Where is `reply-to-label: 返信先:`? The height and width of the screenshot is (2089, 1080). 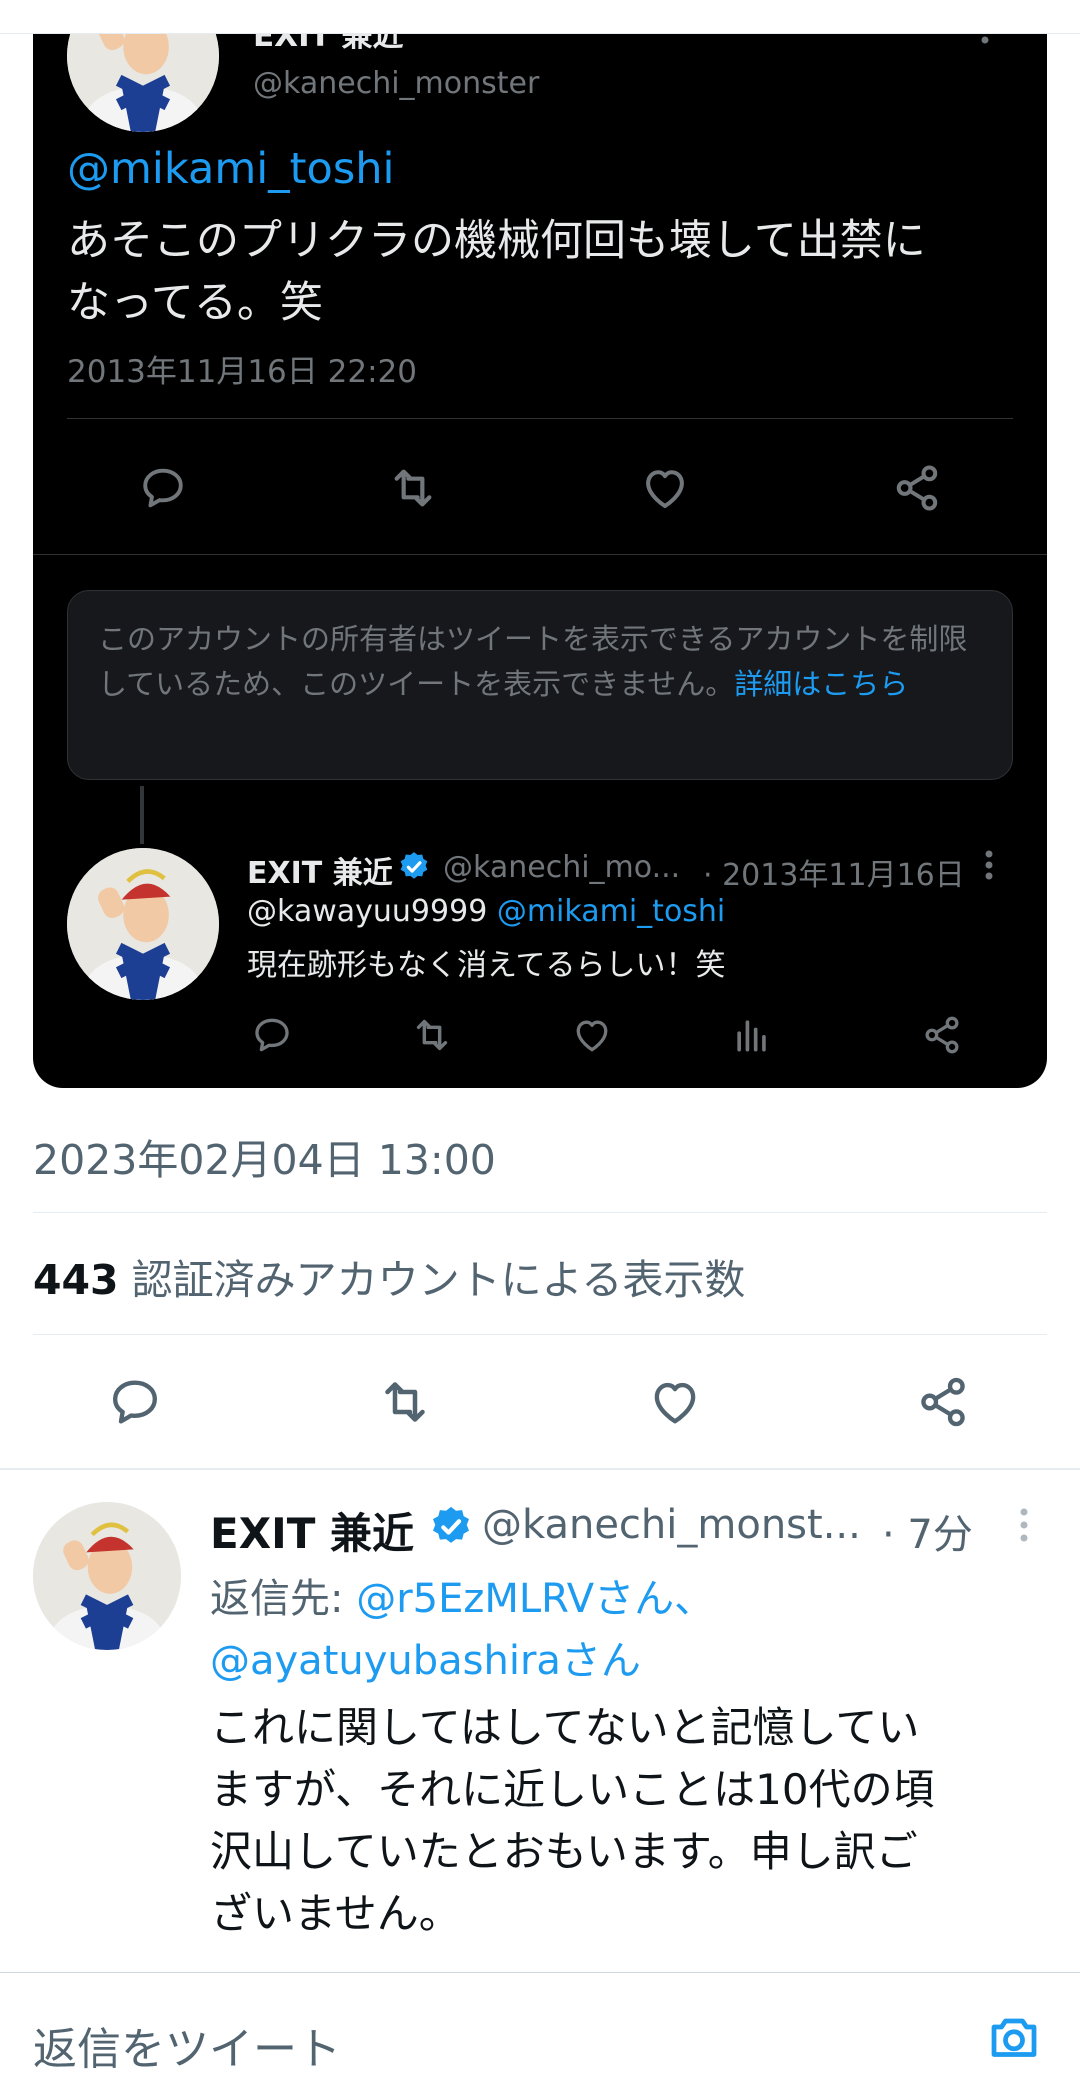
reply-to-label: 返信先: is located at coordinates (283, 1599).